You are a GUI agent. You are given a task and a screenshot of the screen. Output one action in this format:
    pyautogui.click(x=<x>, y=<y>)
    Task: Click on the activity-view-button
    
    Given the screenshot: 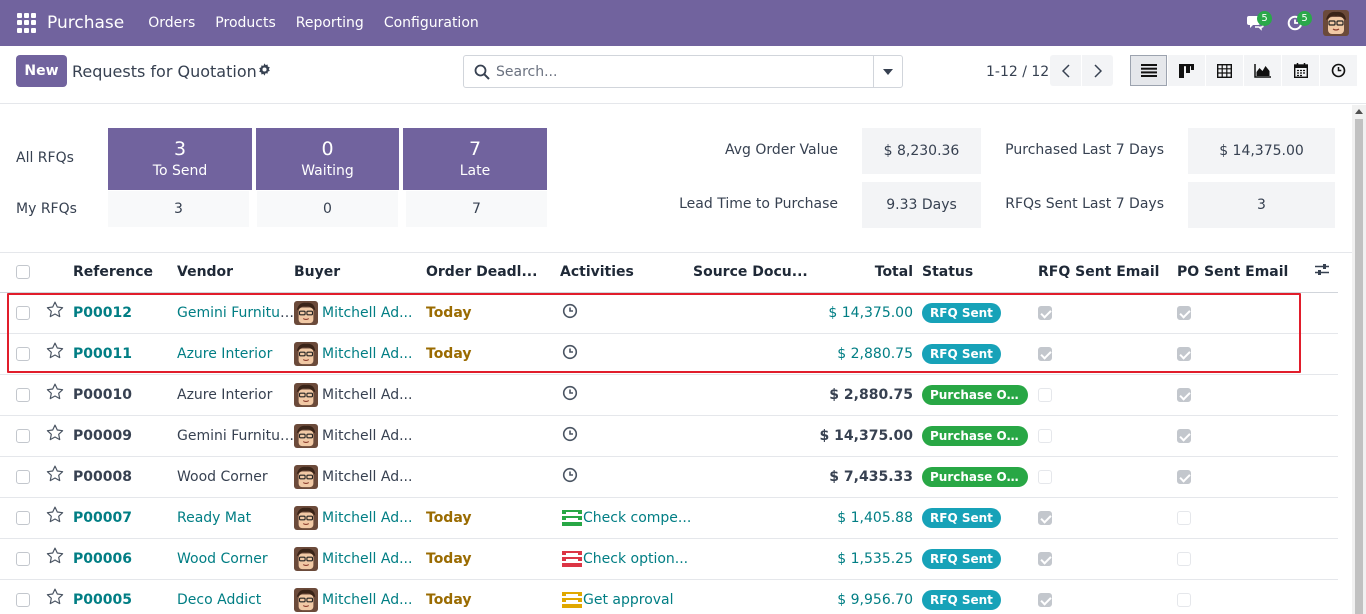 What is the action you would take?
    pyautogui.click(x=1338, y=70)
    